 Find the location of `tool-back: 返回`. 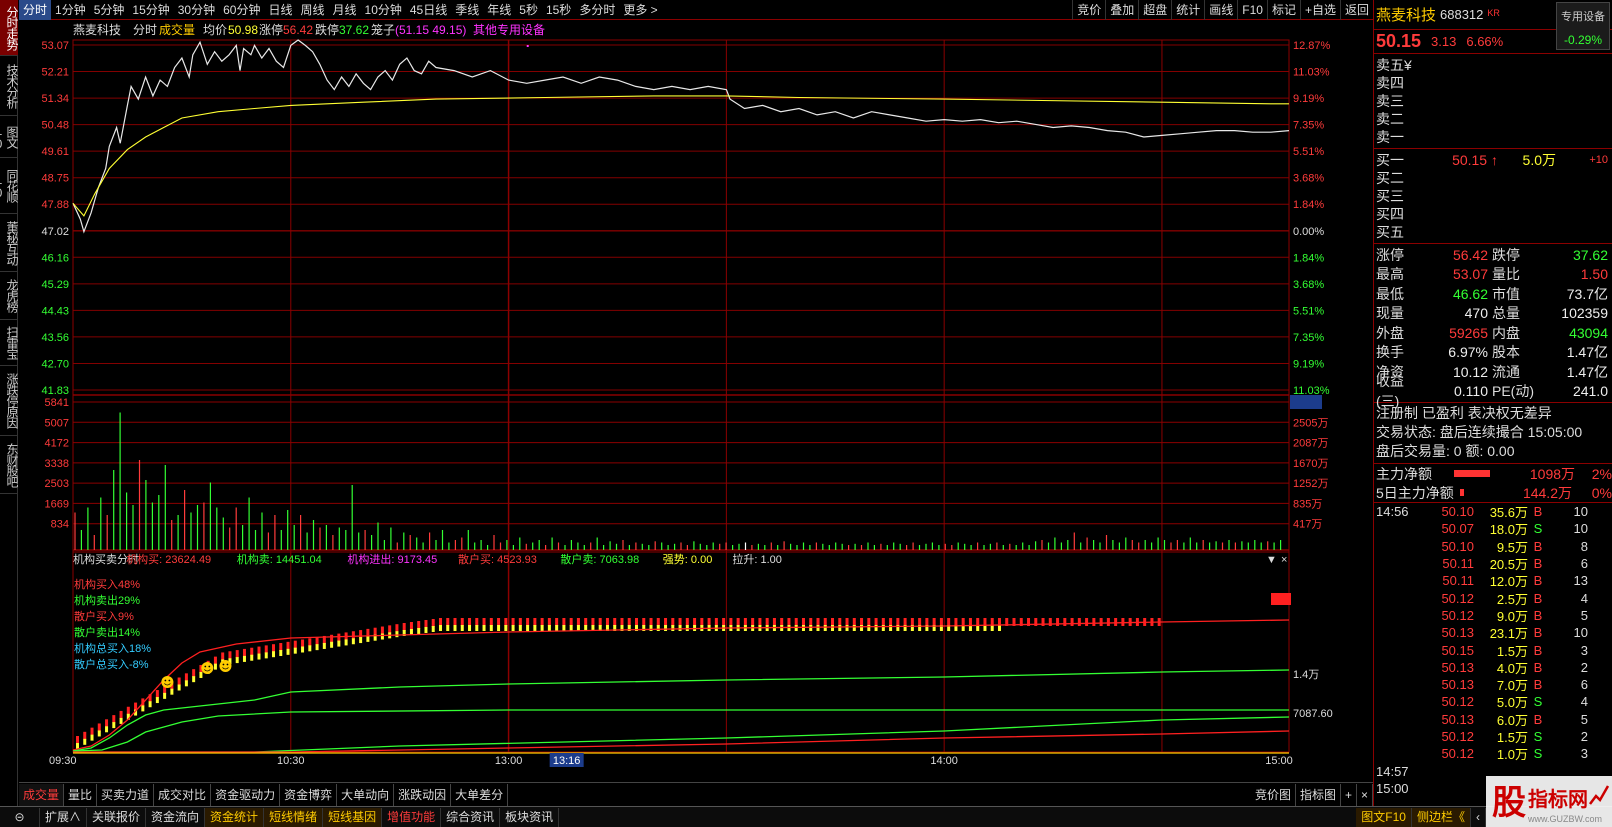

tool-back: 返回 is located at coordinates (1356, 10).